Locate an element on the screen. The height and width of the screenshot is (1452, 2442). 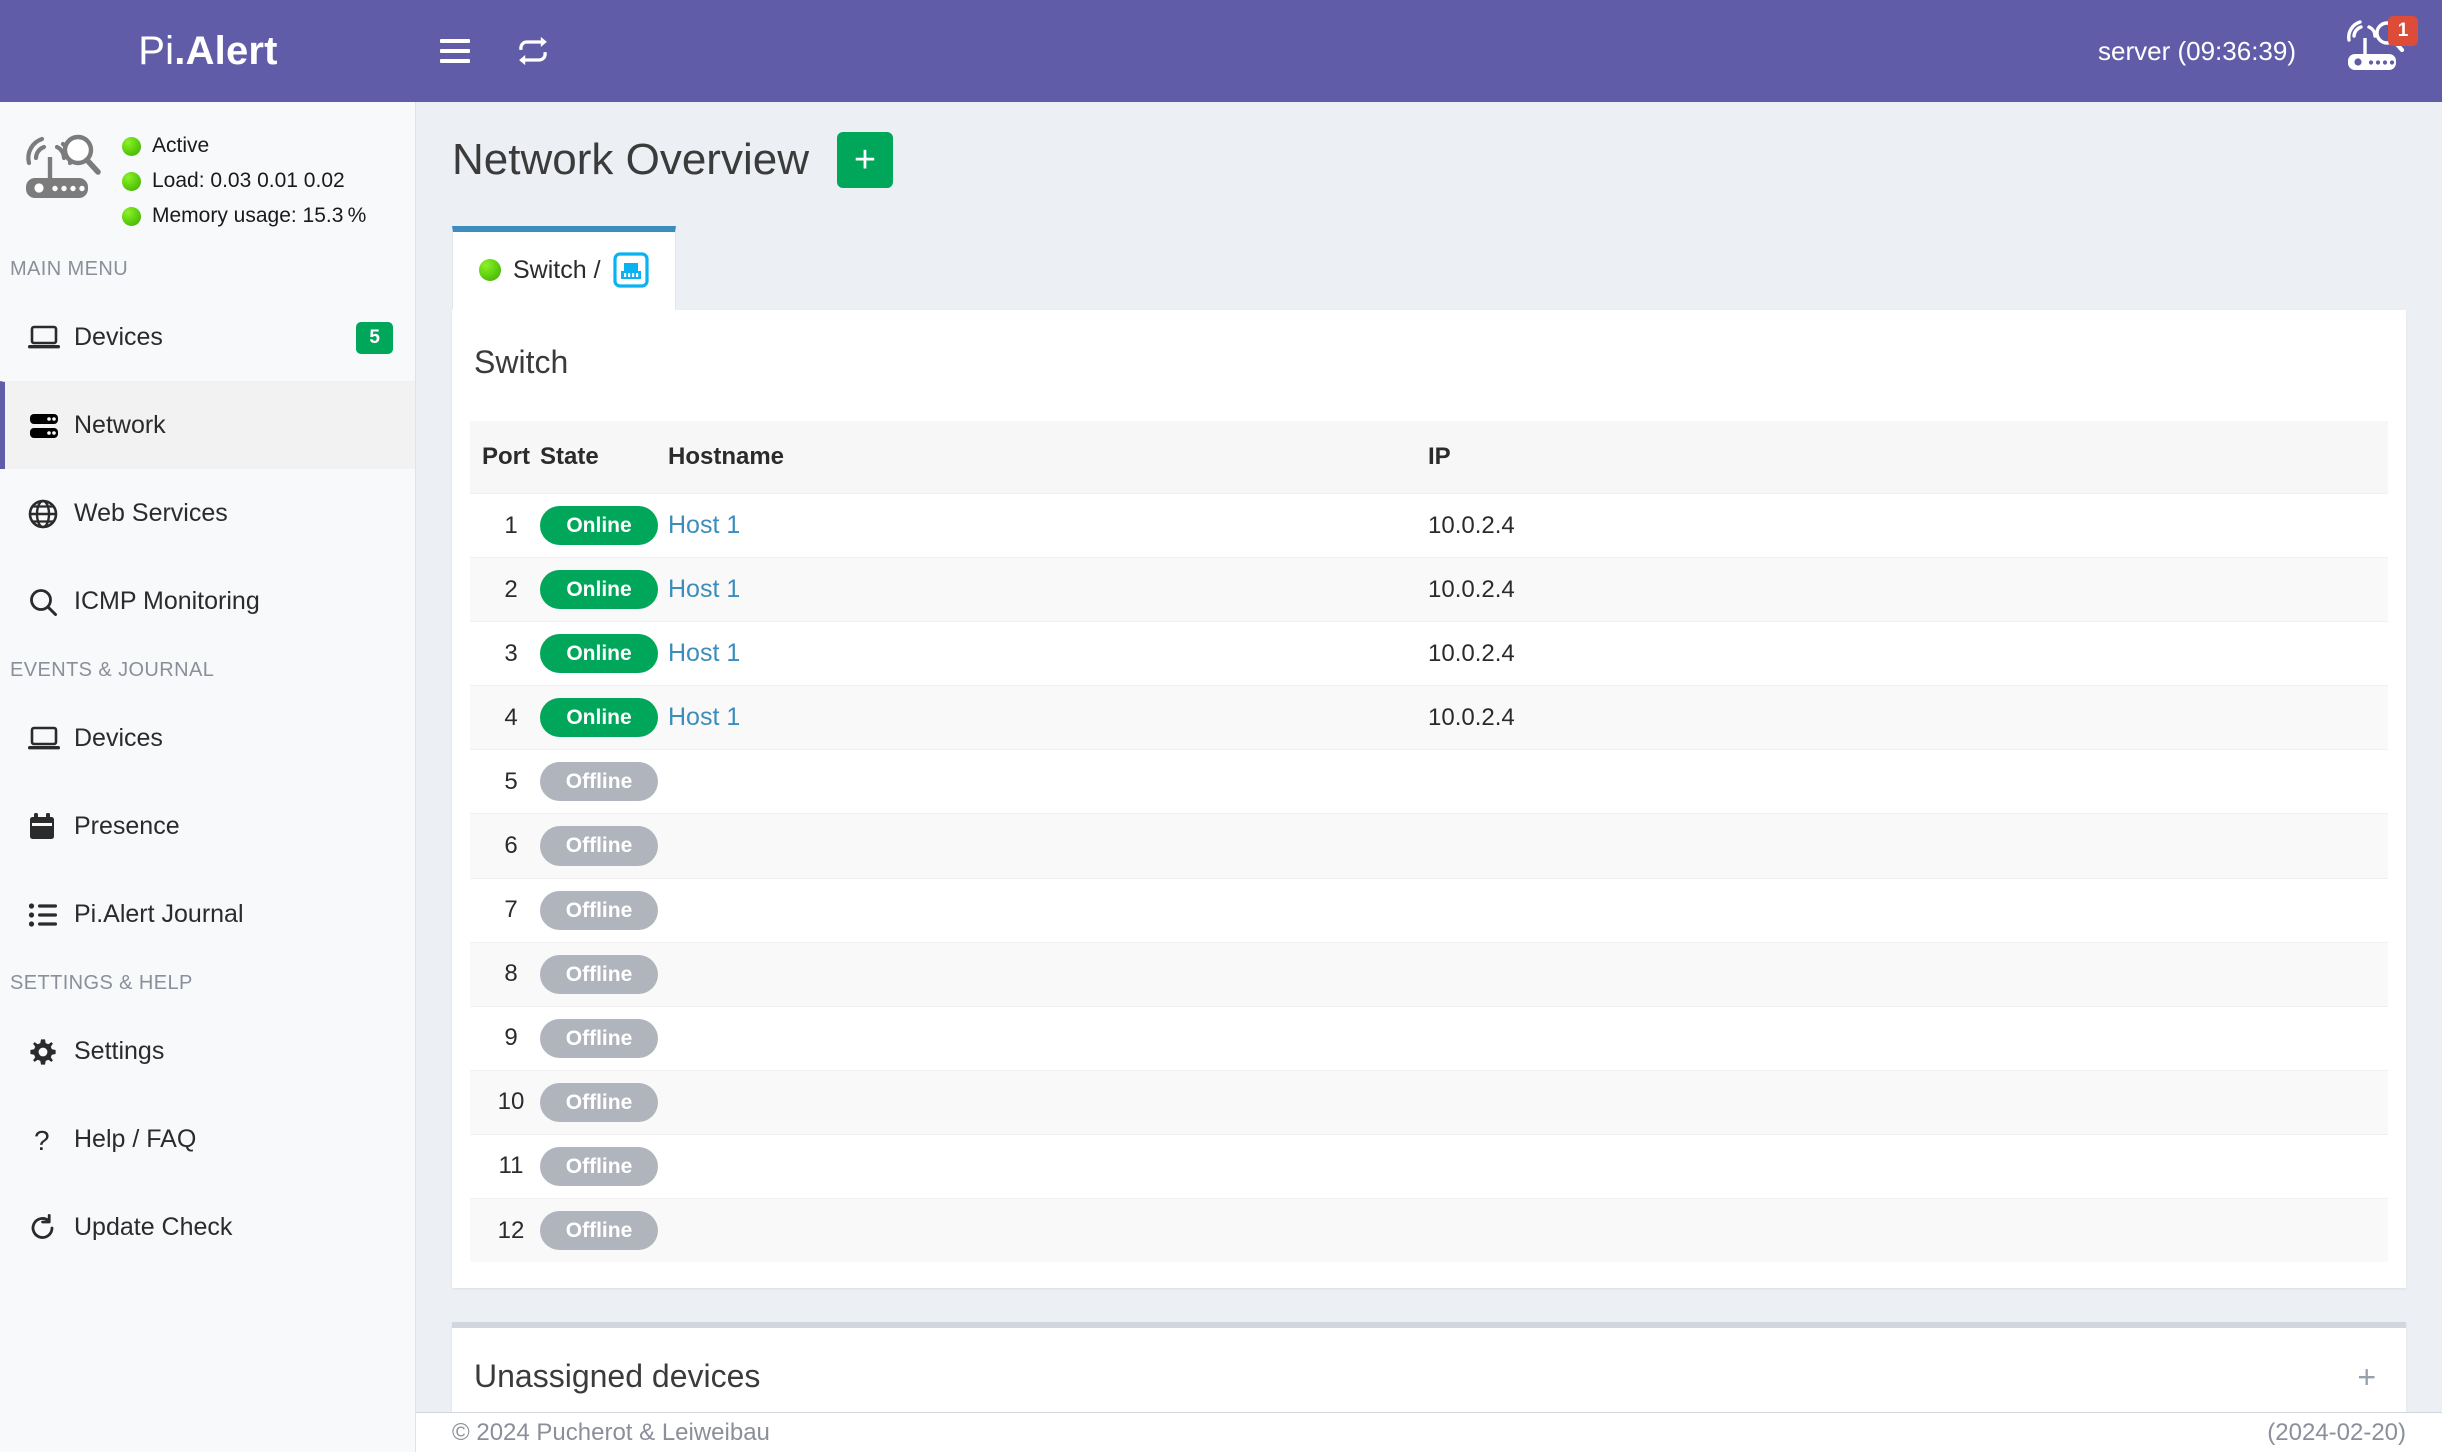
sidebar-item-label: Pi.Alert Journal is located at coordinates (159, 914).